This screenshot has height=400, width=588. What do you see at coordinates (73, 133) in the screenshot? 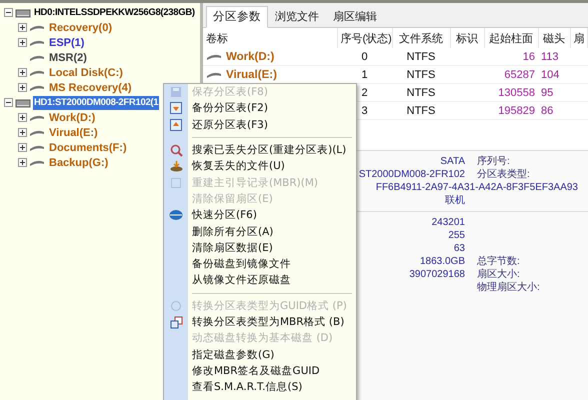
I see `tree-item: Virual(E:)` at bounding box center [73, 133].